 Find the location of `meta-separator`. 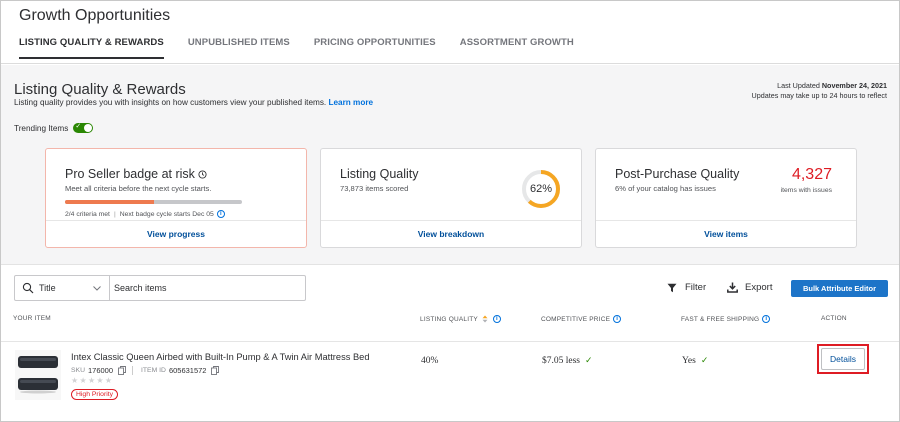

meta-separator is located at coordinates (133, 370).